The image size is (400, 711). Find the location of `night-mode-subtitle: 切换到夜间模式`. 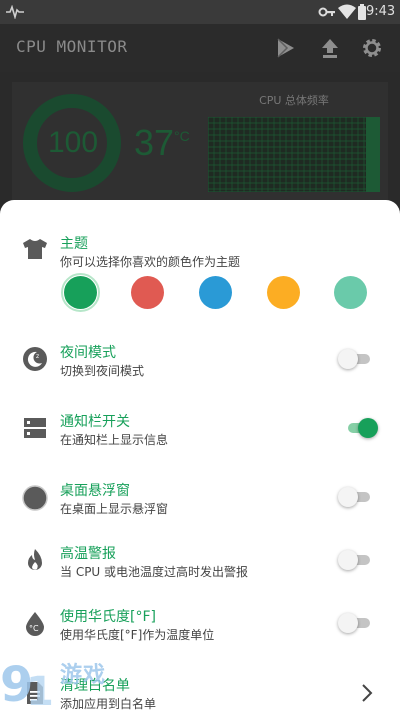

night-mode-subtitle: 切换到夜间模式 is located at coordinates (102, 371).